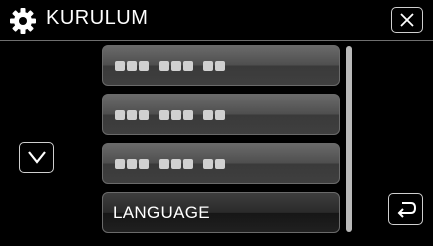 Image resolution: width=433 pixels, height=246 pixels. I want to click on page-title: KURULUM, so click(97, 18).